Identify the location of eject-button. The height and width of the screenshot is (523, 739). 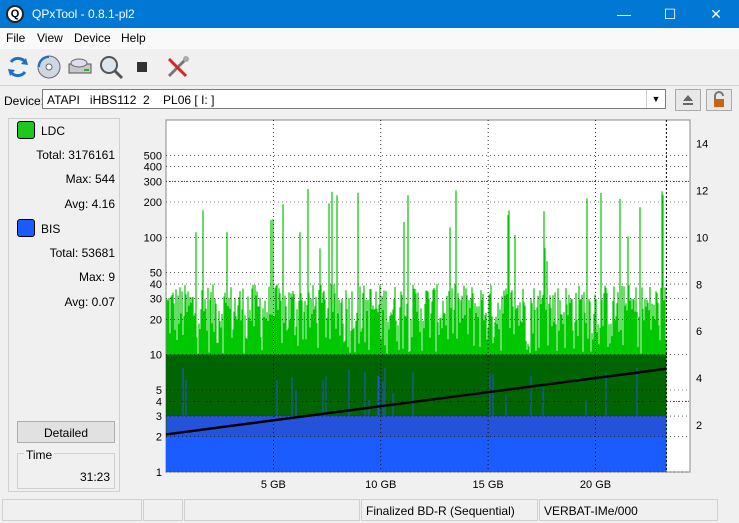
(688, 100).